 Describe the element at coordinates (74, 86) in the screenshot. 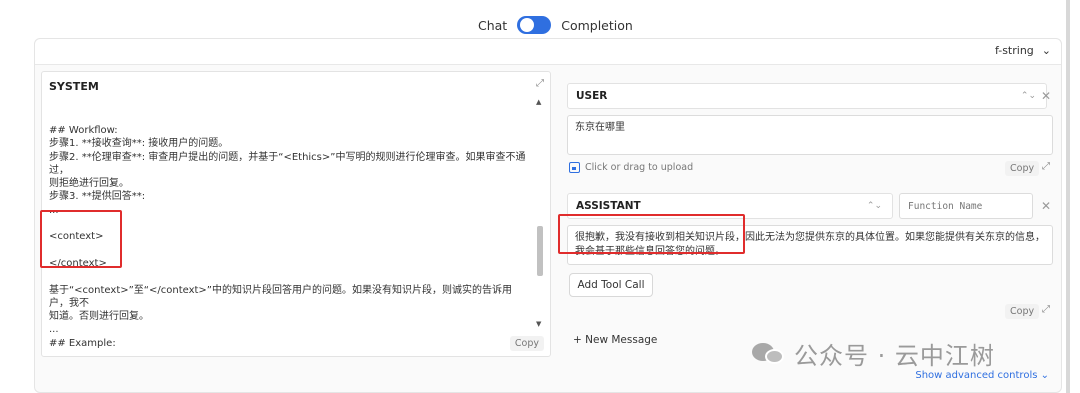

I see `system-title: SYSTEM` at that location.